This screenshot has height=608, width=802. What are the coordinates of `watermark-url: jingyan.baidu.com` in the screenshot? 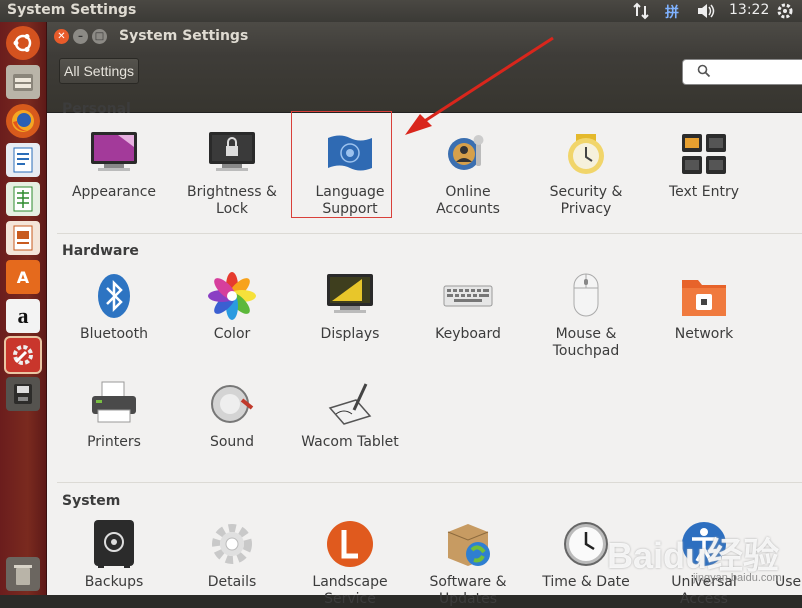 It's located at (737, 578).